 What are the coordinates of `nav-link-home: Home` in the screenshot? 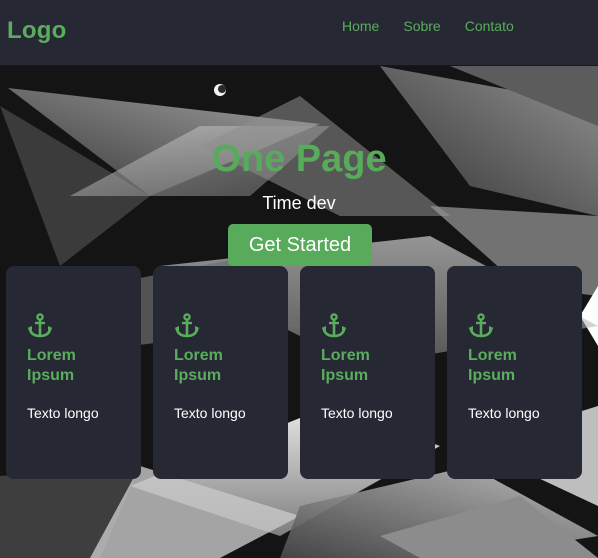 It's located at (360, 26).